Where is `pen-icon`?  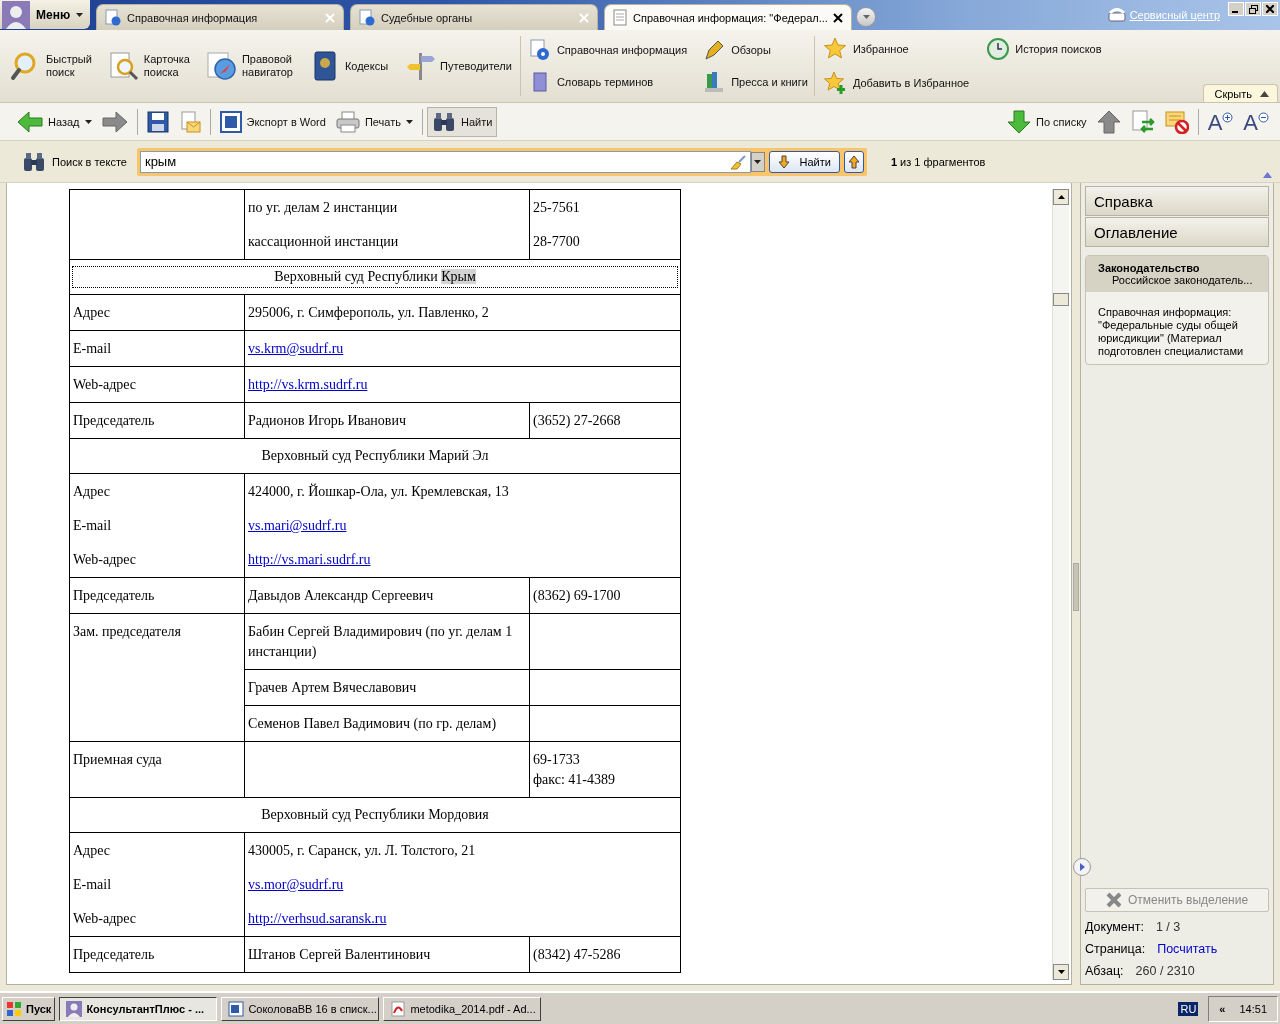 pen-icon is located at coordinates (714, 50).